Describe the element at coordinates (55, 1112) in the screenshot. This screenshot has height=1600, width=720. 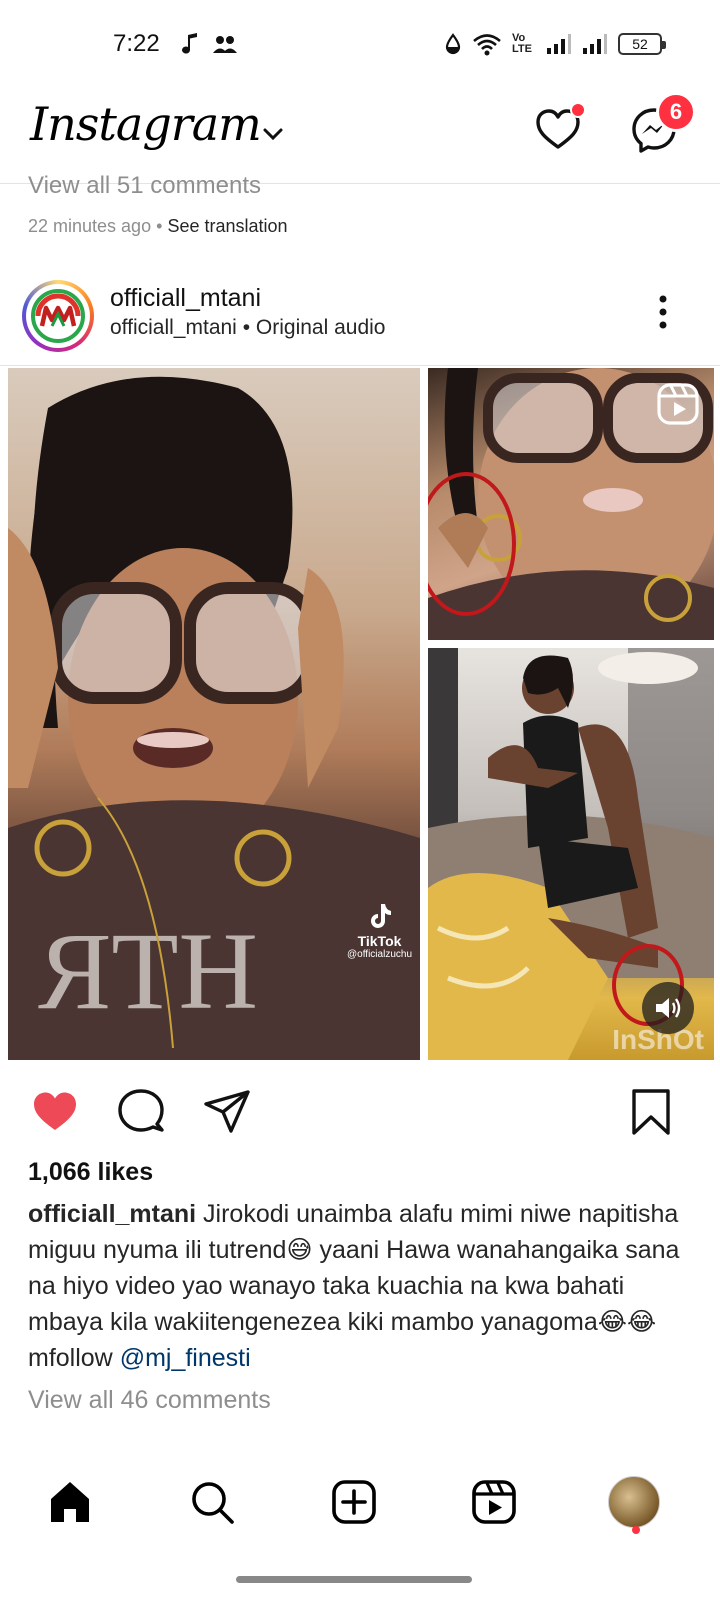
I see `like-heart-icon` at that location.